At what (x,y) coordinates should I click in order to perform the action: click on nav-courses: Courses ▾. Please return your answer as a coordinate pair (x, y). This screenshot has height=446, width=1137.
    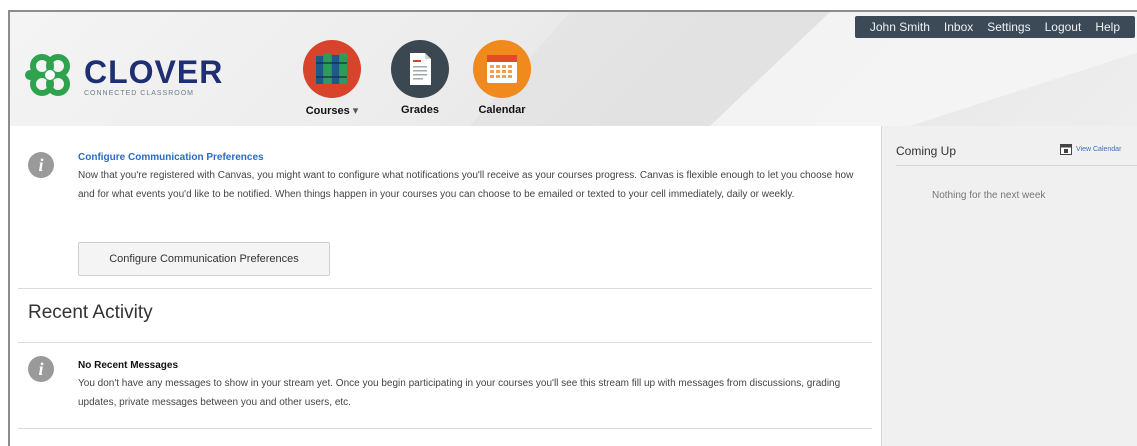
    Looking at the image, I should click on (332, 78).